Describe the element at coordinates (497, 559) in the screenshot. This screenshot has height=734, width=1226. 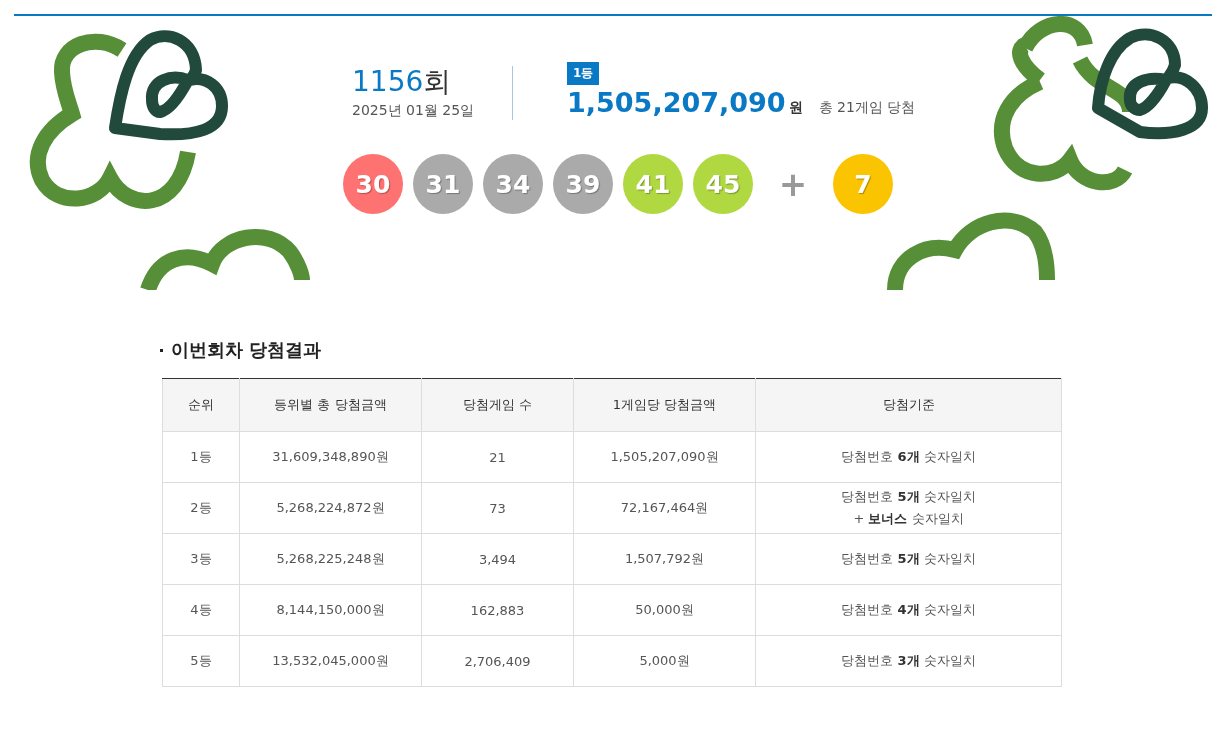
I see `table-cell: 3,494` at that location.